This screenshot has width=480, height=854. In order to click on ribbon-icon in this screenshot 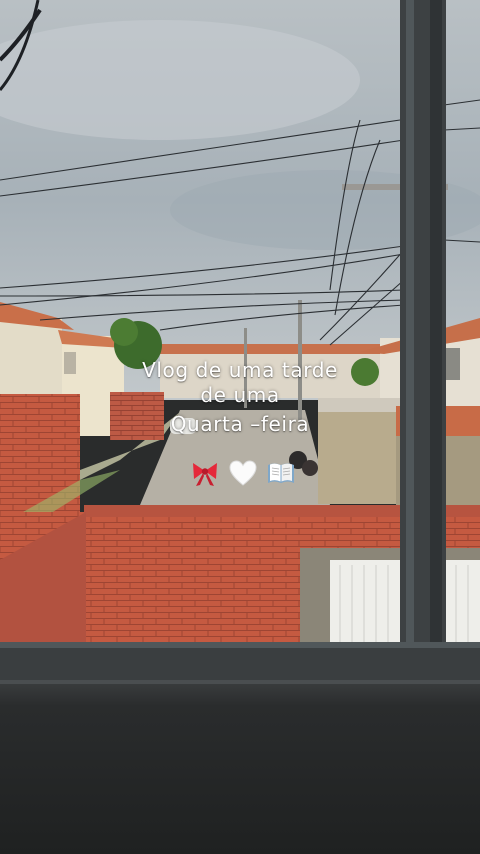, I will do `click(205, 474)`.